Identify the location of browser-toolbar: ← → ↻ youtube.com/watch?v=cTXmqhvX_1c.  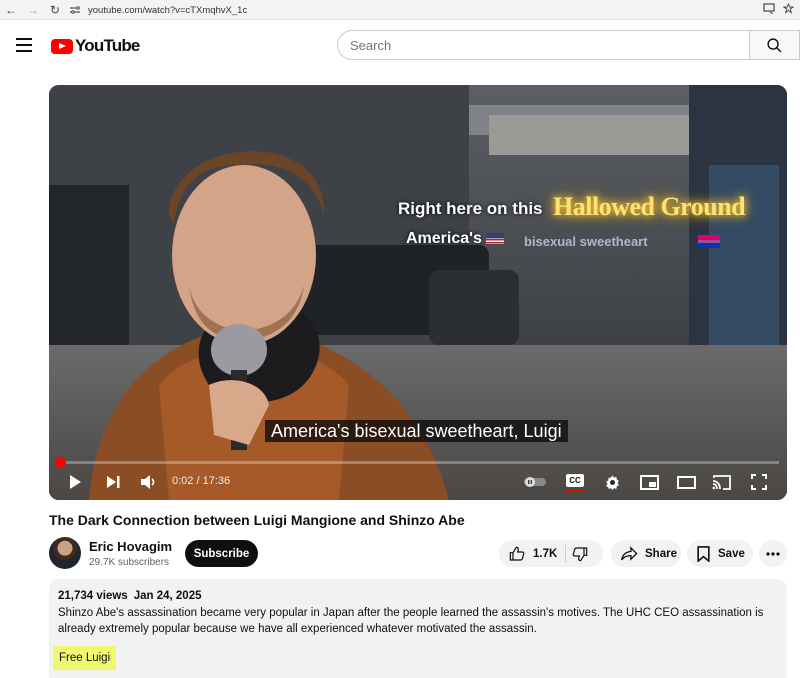
(400, 10).